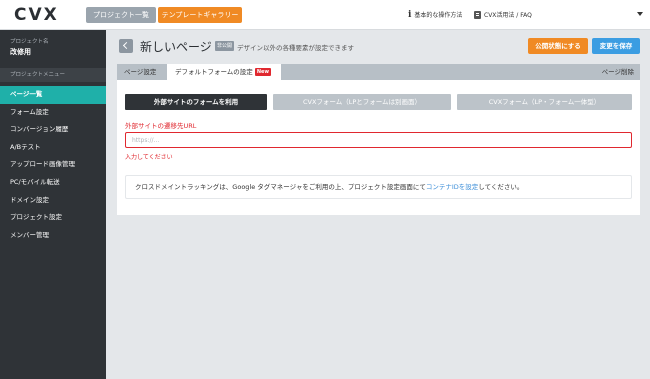 This screenshot has height=379, width=650. What do you see at coordinates (176, 47) in the screenshot?
I see `page-title: 新しいページ` at bounding box center [176, 47].